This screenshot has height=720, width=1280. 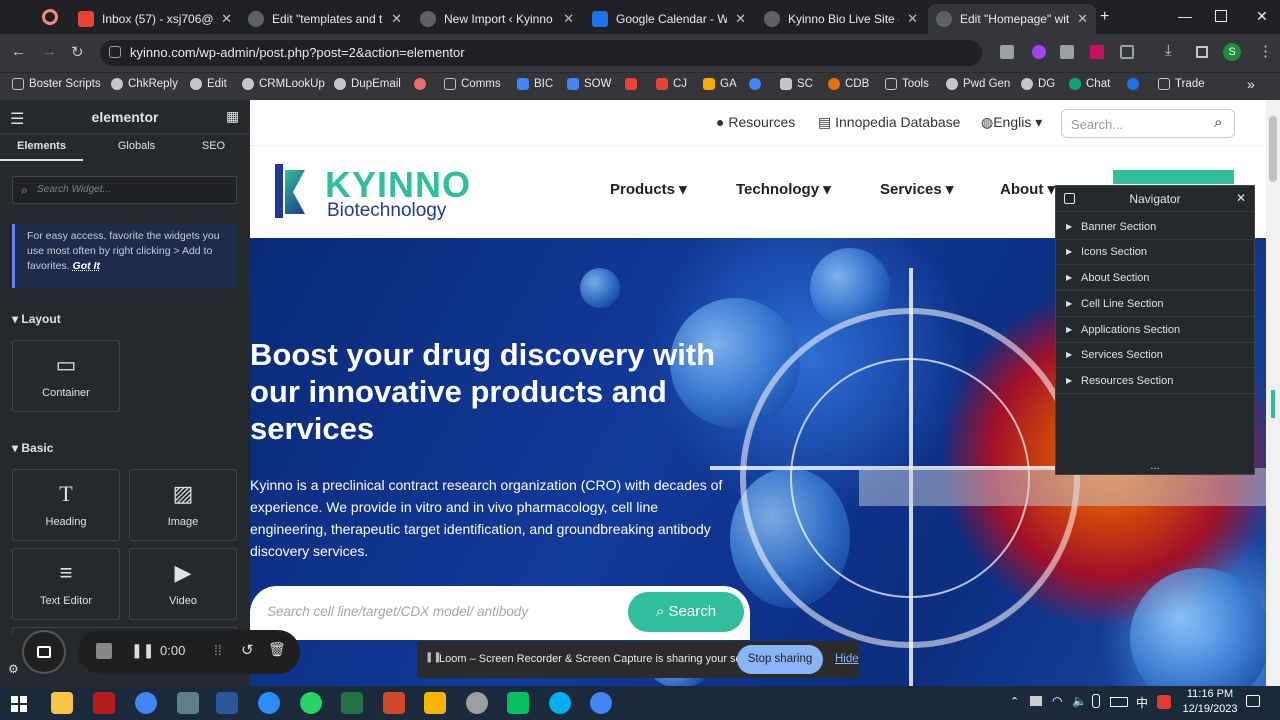 What do you see at coordinates (720, 84) in the screenshot?
I see `bookmark-ga: GA` at bounding box center [720, 84].